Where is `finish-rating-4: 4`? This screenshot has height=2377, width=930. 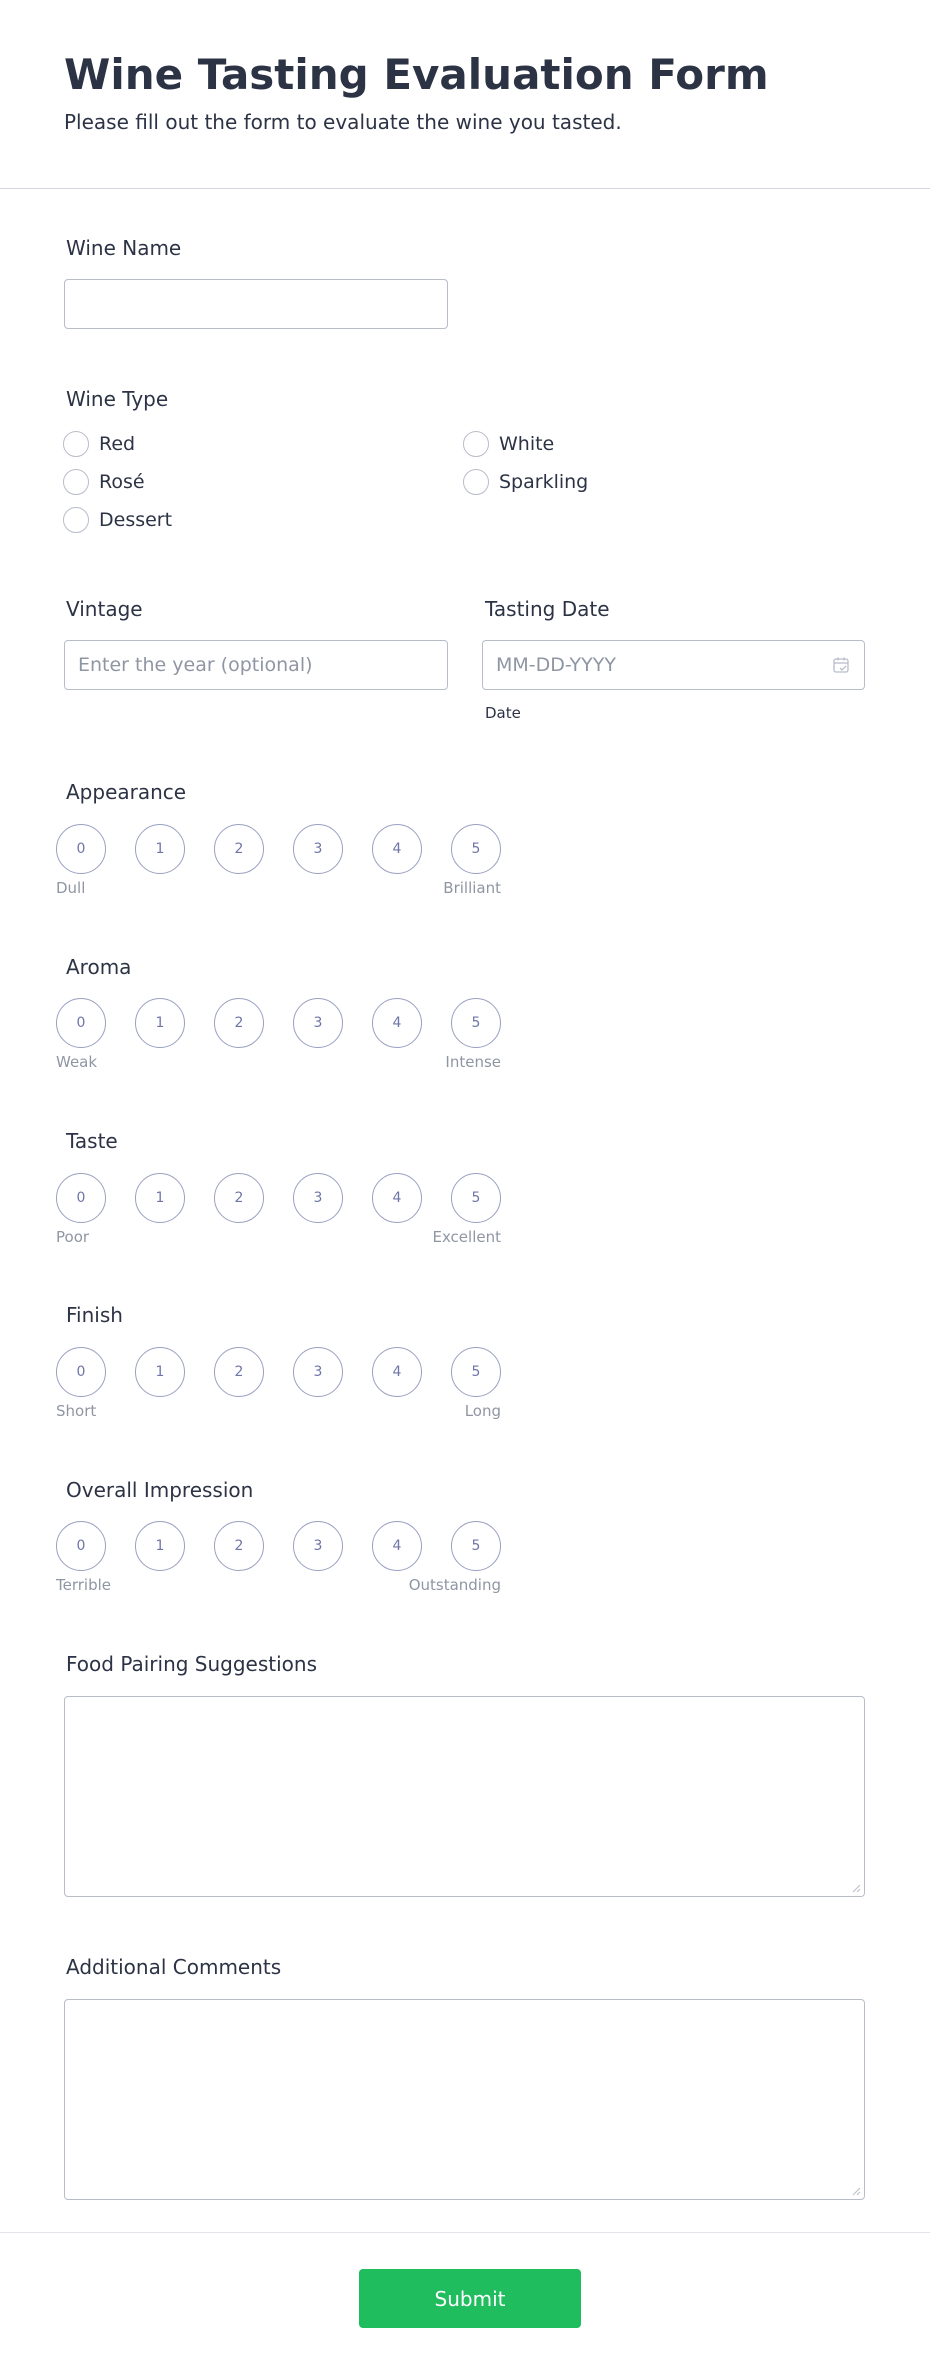
finish-rating-4: 4 is located at coordinates (397, 1372).